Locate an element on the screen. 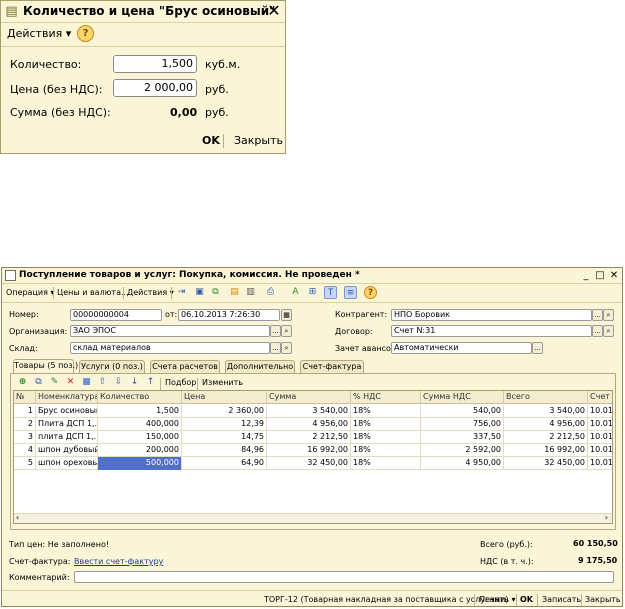 Image resolution: width=625 pixels, height=609 pixels. dt-kt-icon: A is located at coordinates (295, 292).